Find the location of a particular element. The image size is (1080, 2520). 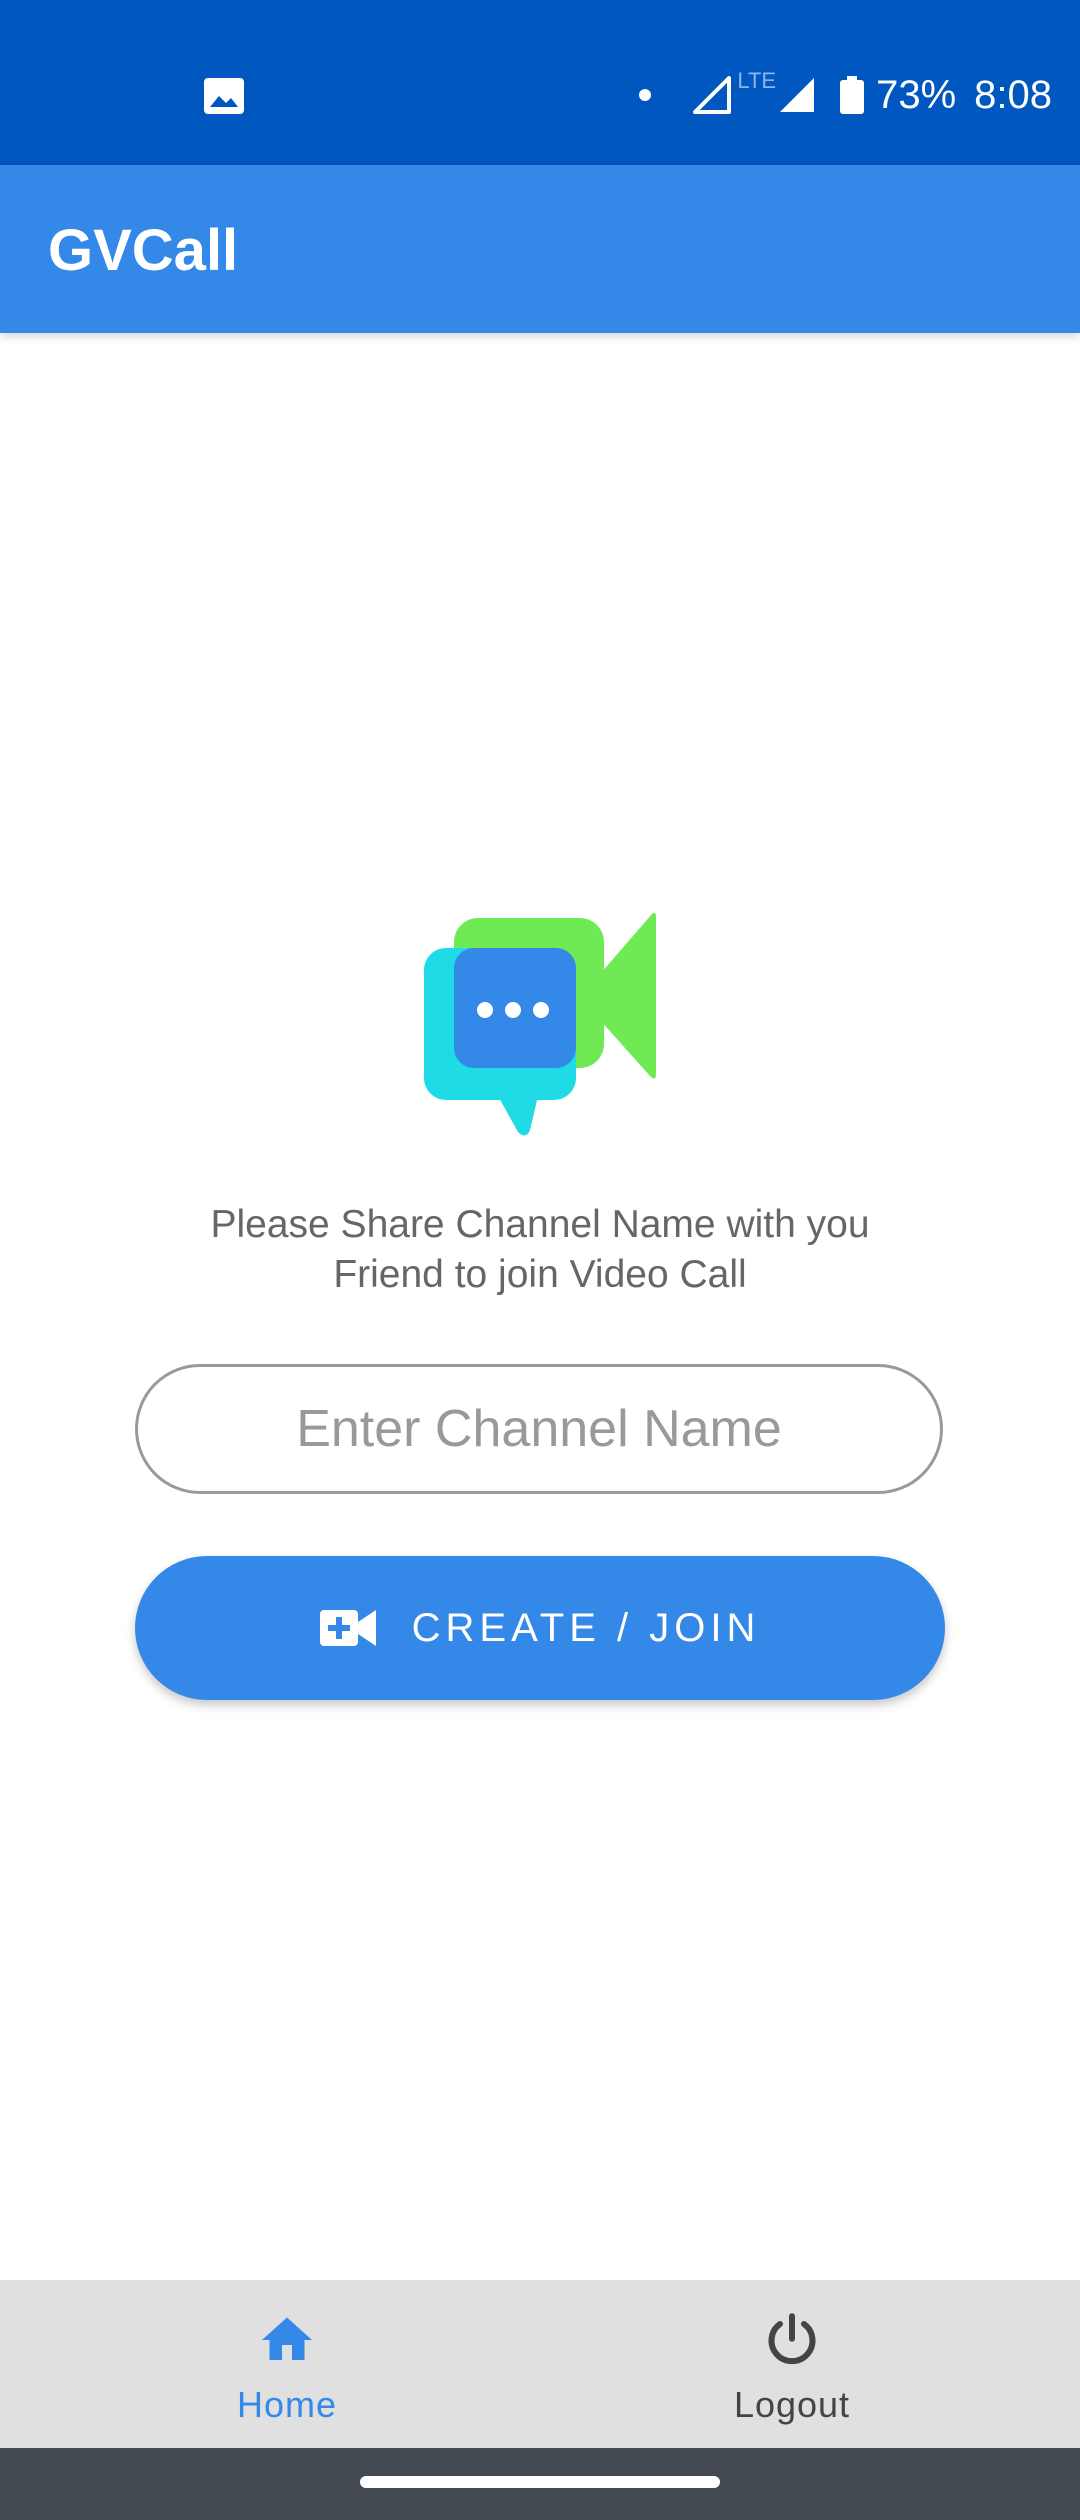

battery-icon is located at coordinates (852, 95).